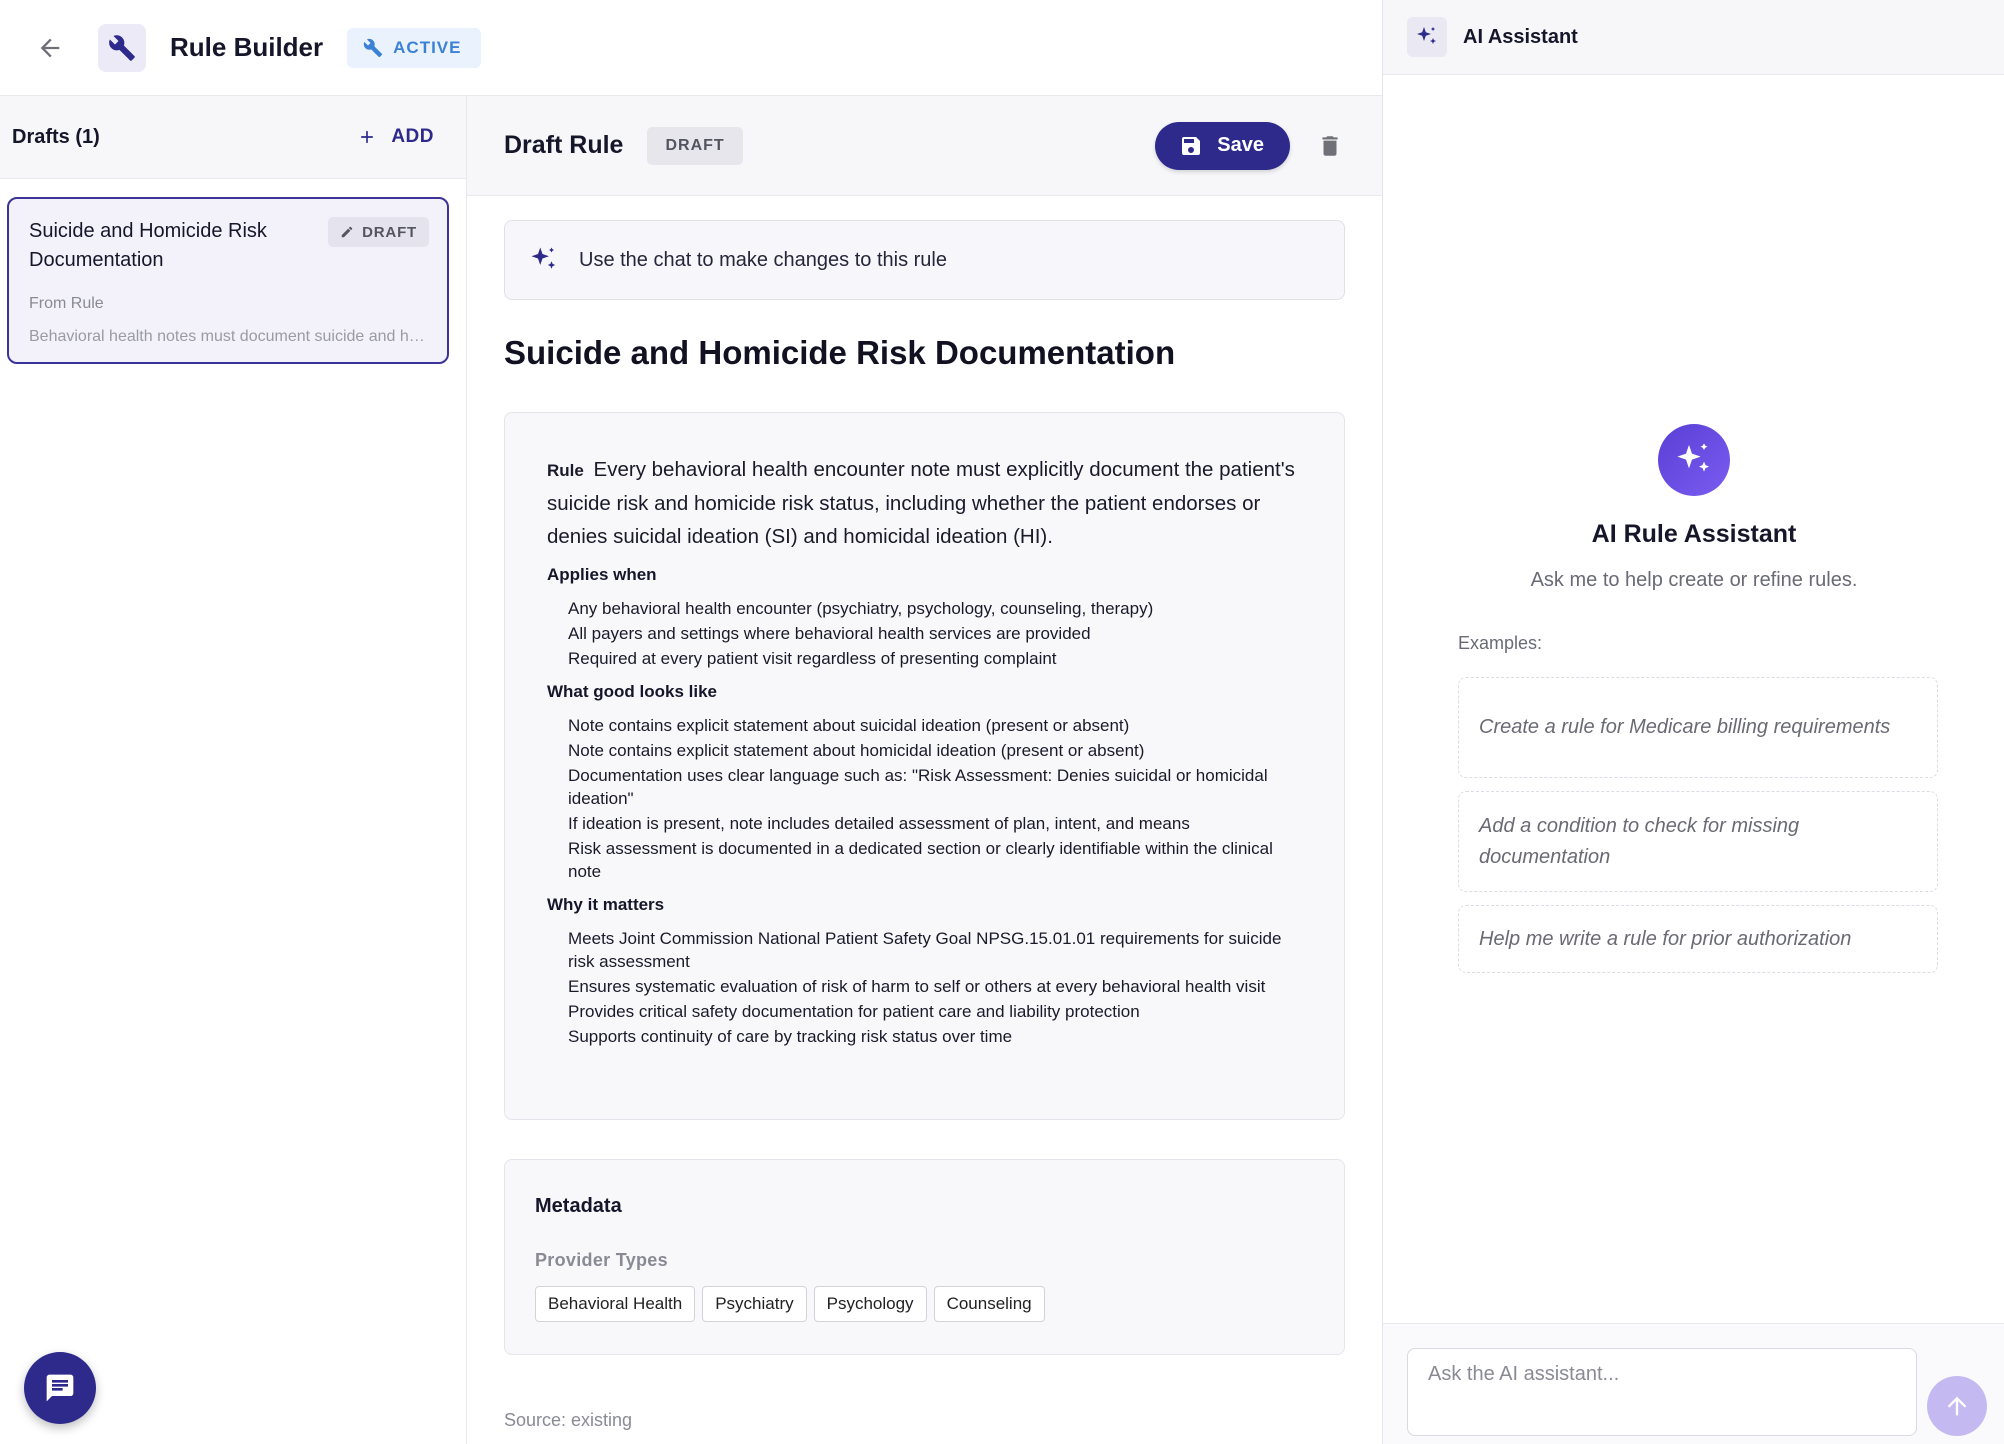 The image size is (2004, 1444). Describe the element at coordinates (347, 232) in the screenshot. I see `pencil-icon` at that location.